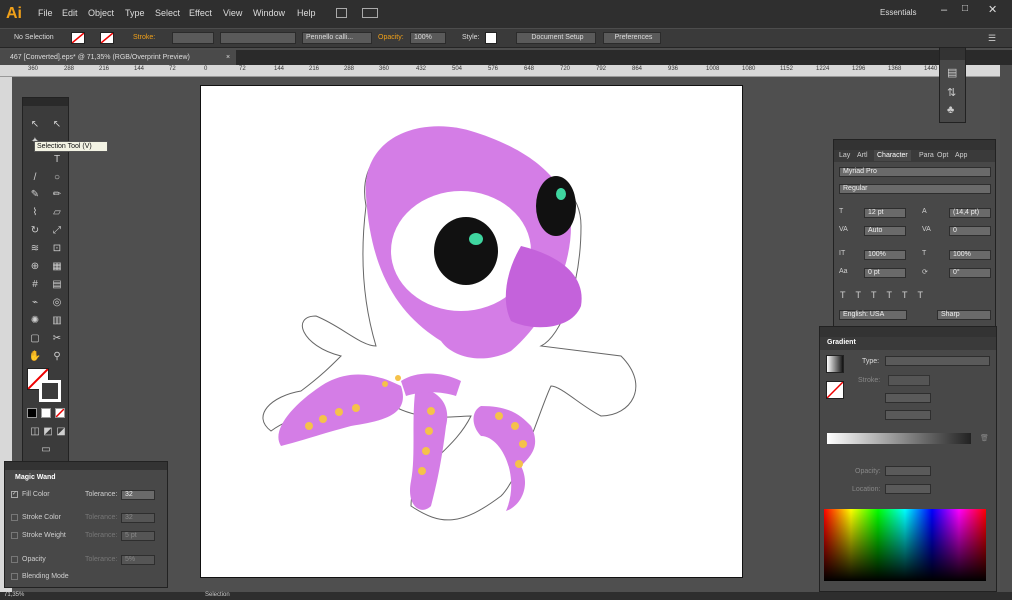 The image size is (1012, 600). What do you see at coordinates (892, 155) in the screenshot?
I see `tab-character: Character` at bounding box center [892, 155].